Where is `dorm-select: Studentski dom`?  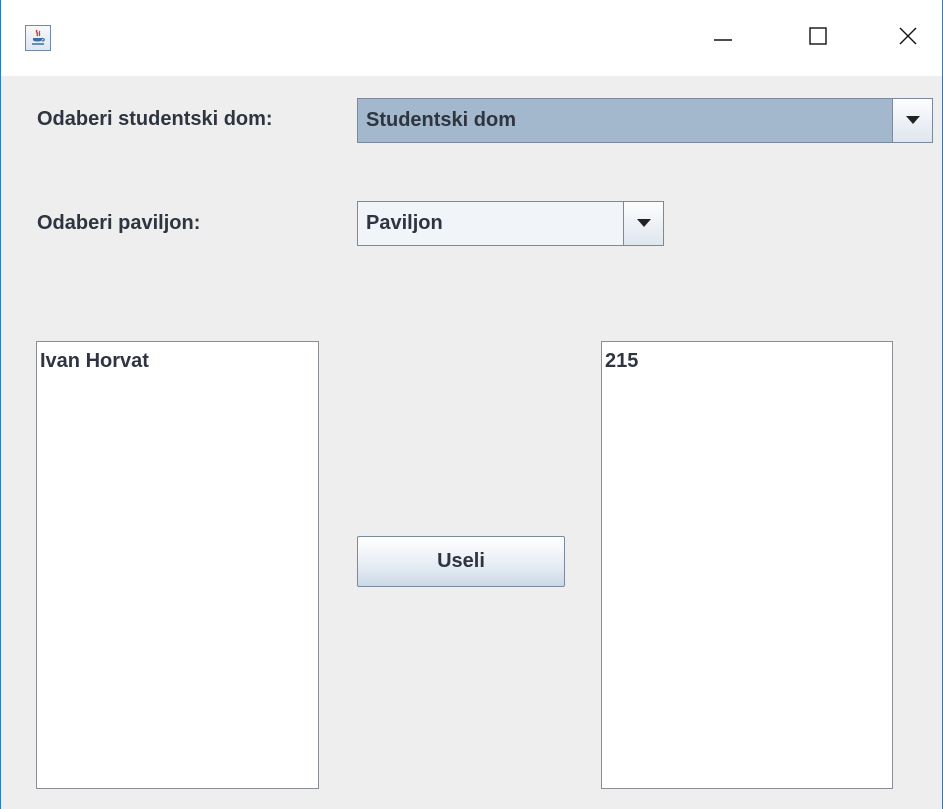
dorm-select: Studentski dom is located at coordinates (645, 120).